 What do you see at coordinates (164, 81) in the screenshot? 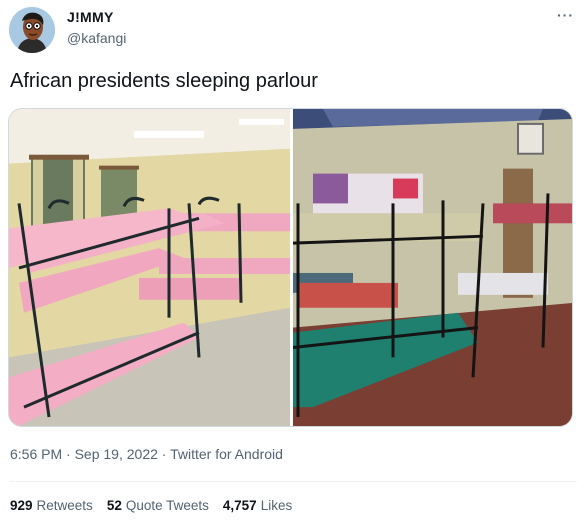
I see `tweet-text: African presidents sleeping parlour` at bounding box center [164, 81].